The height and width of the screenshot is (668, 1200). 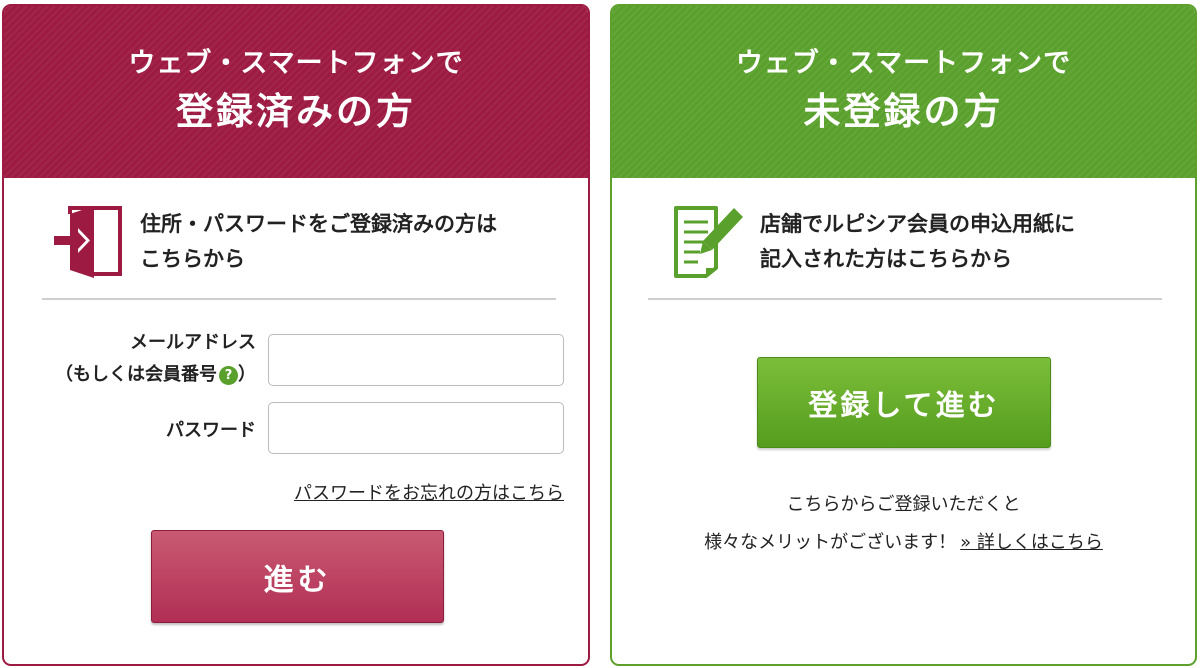 I want to click on email-label-line1: メールアドレス, so click(x=193, y=342).